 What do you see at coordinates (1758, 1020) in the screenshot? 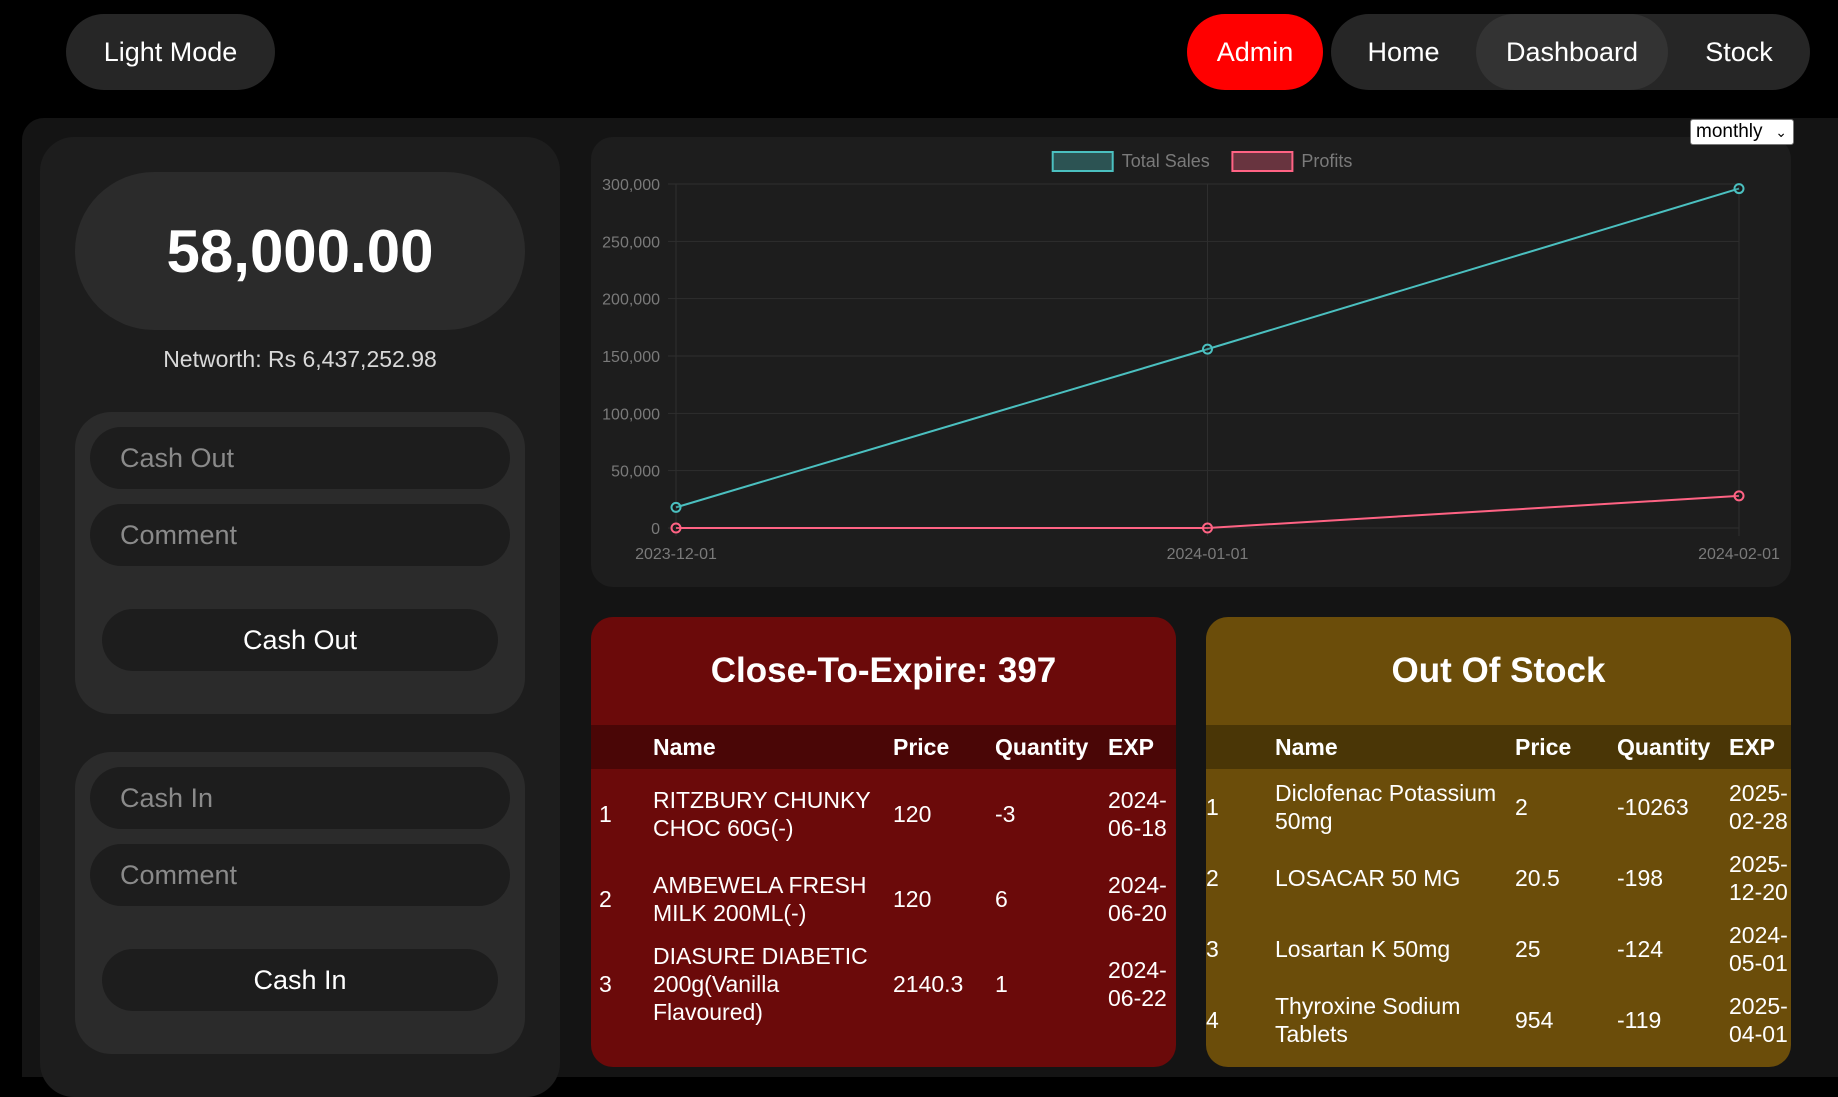
I see `row-exp: 2025-04-01` at bounding box center [1758, 1020].